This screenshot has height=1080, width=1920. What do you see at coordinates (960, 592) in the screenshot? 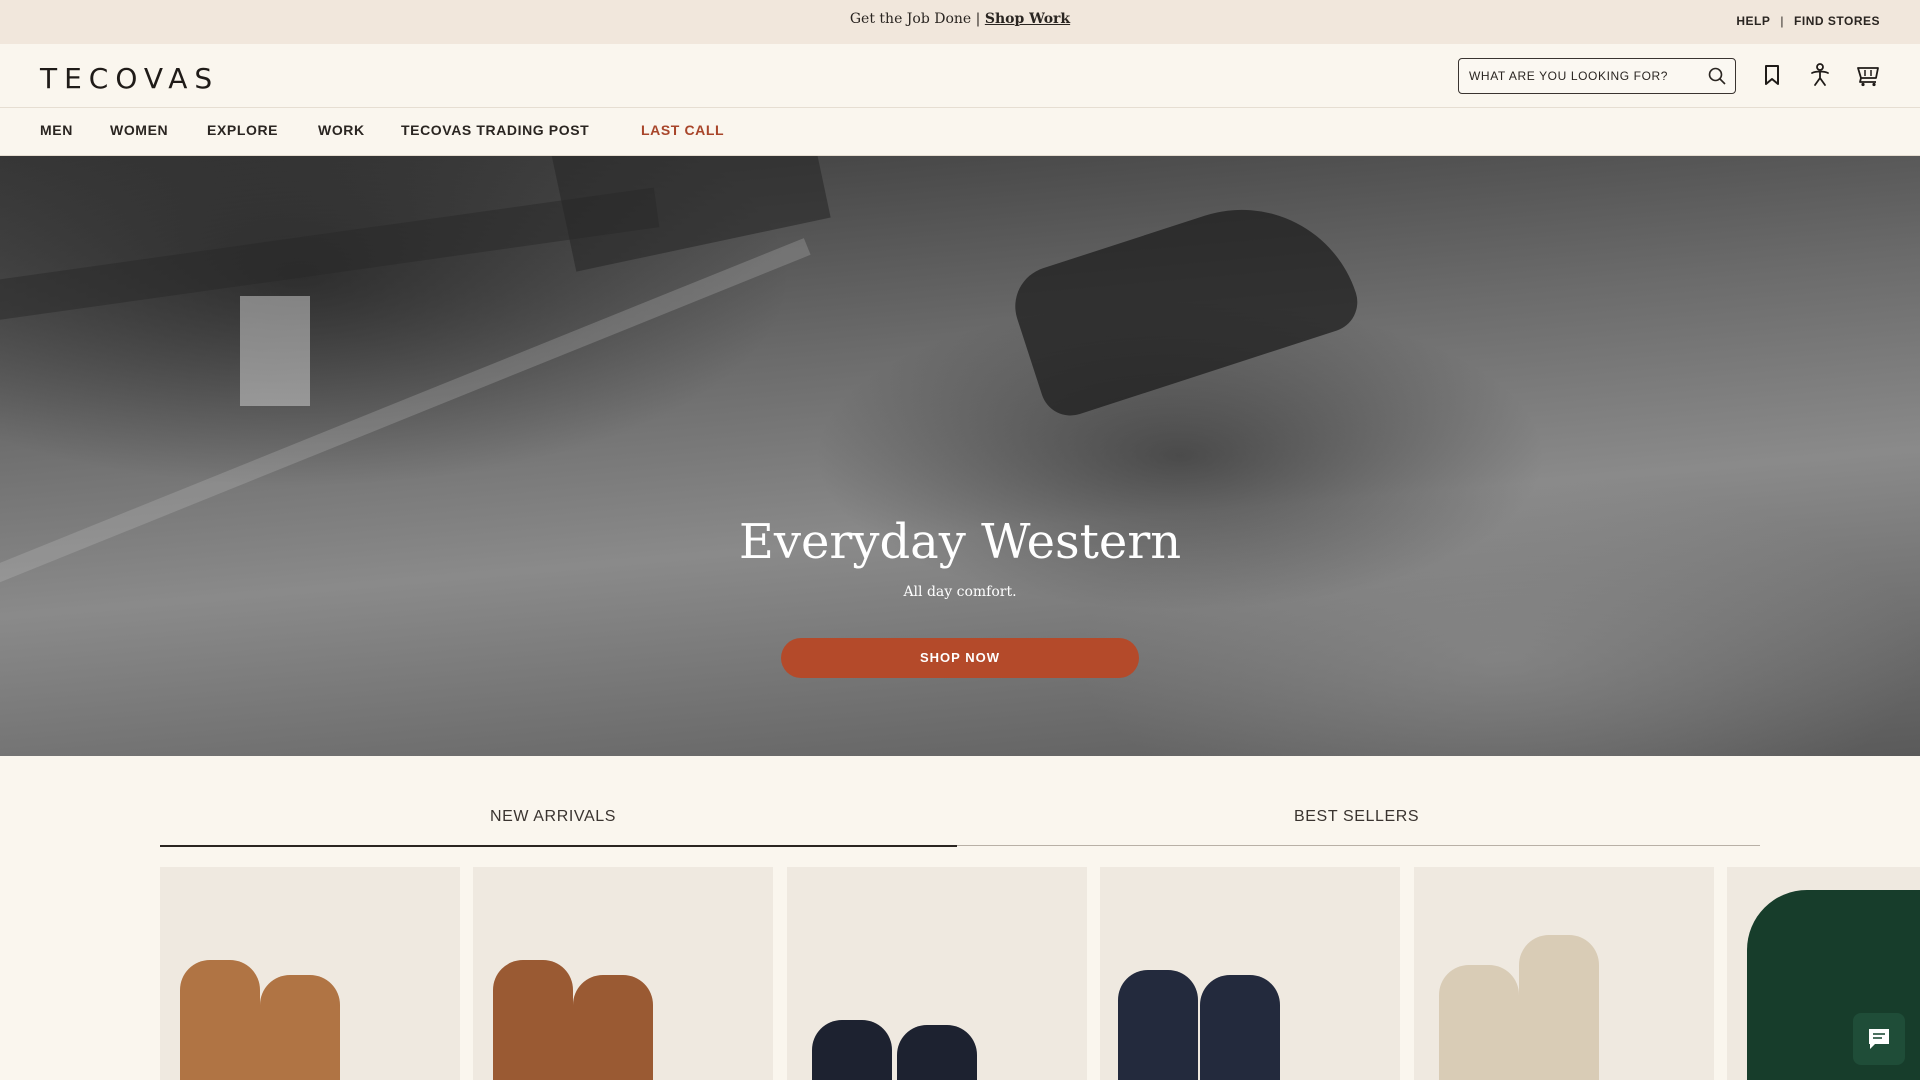
I see `hero-subtitle: All day comfort.` at bounding box center [960, 592].